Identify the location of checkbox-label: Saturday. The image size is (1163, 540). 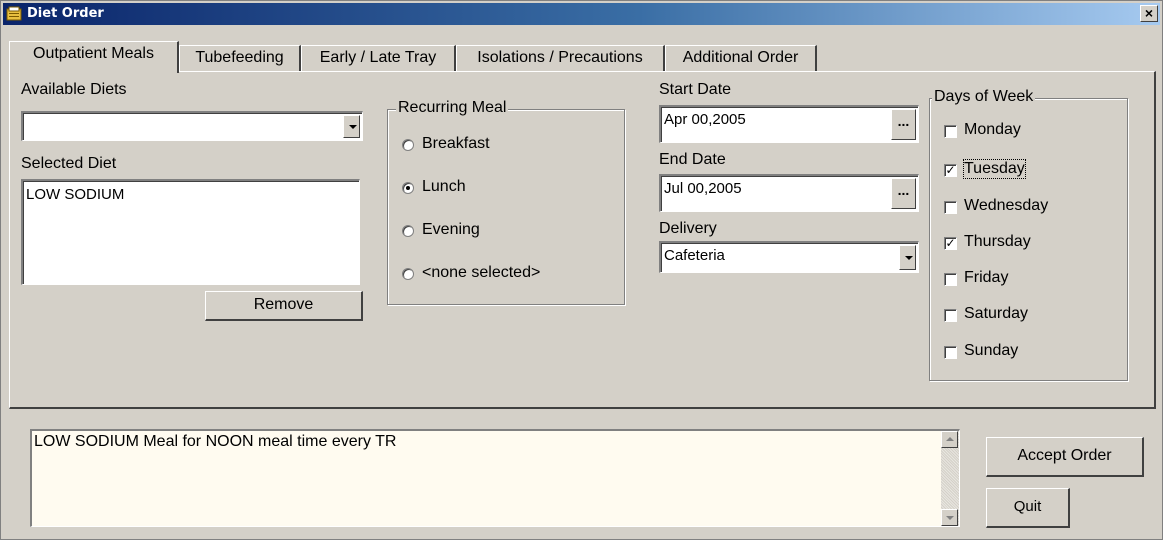
(996, 313).